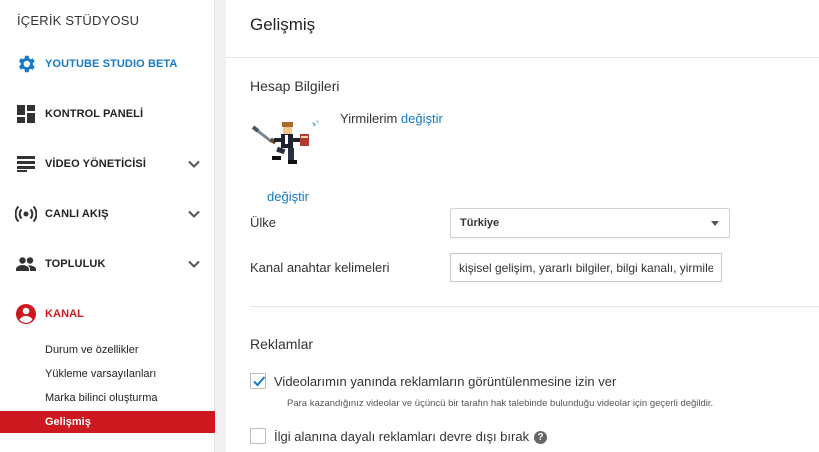  What do you see at coordinates (96, 164) in the screenshot?
I see `nav-label: VİDEO YÖNETİCİSİ` at bounding box center [96, 164].